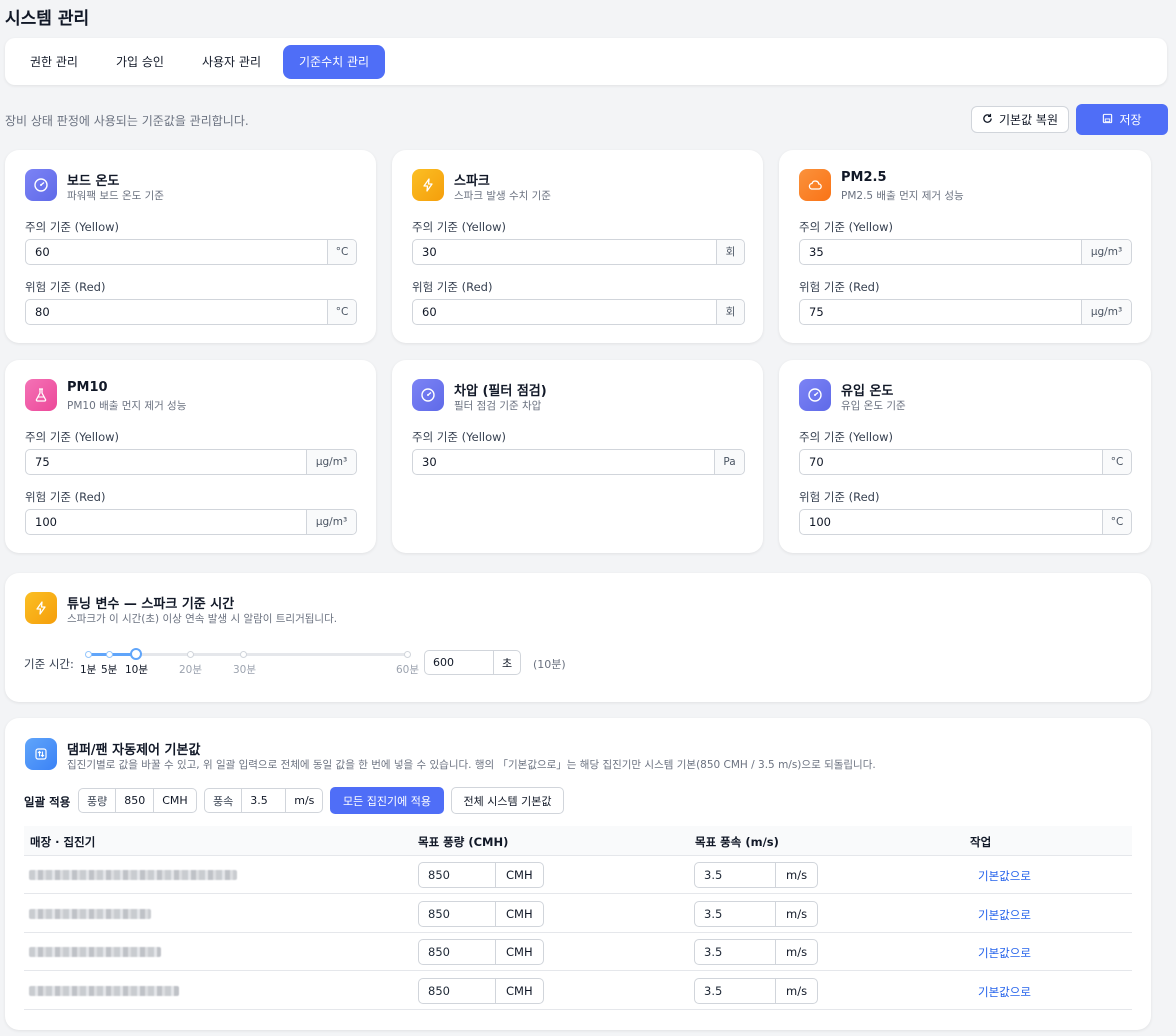 The image size is (1176, 1036). Describe the element at coordinates (334, 61) in the screenshot. I see `tab-threshold-management: 기준수치 관리` at that location.